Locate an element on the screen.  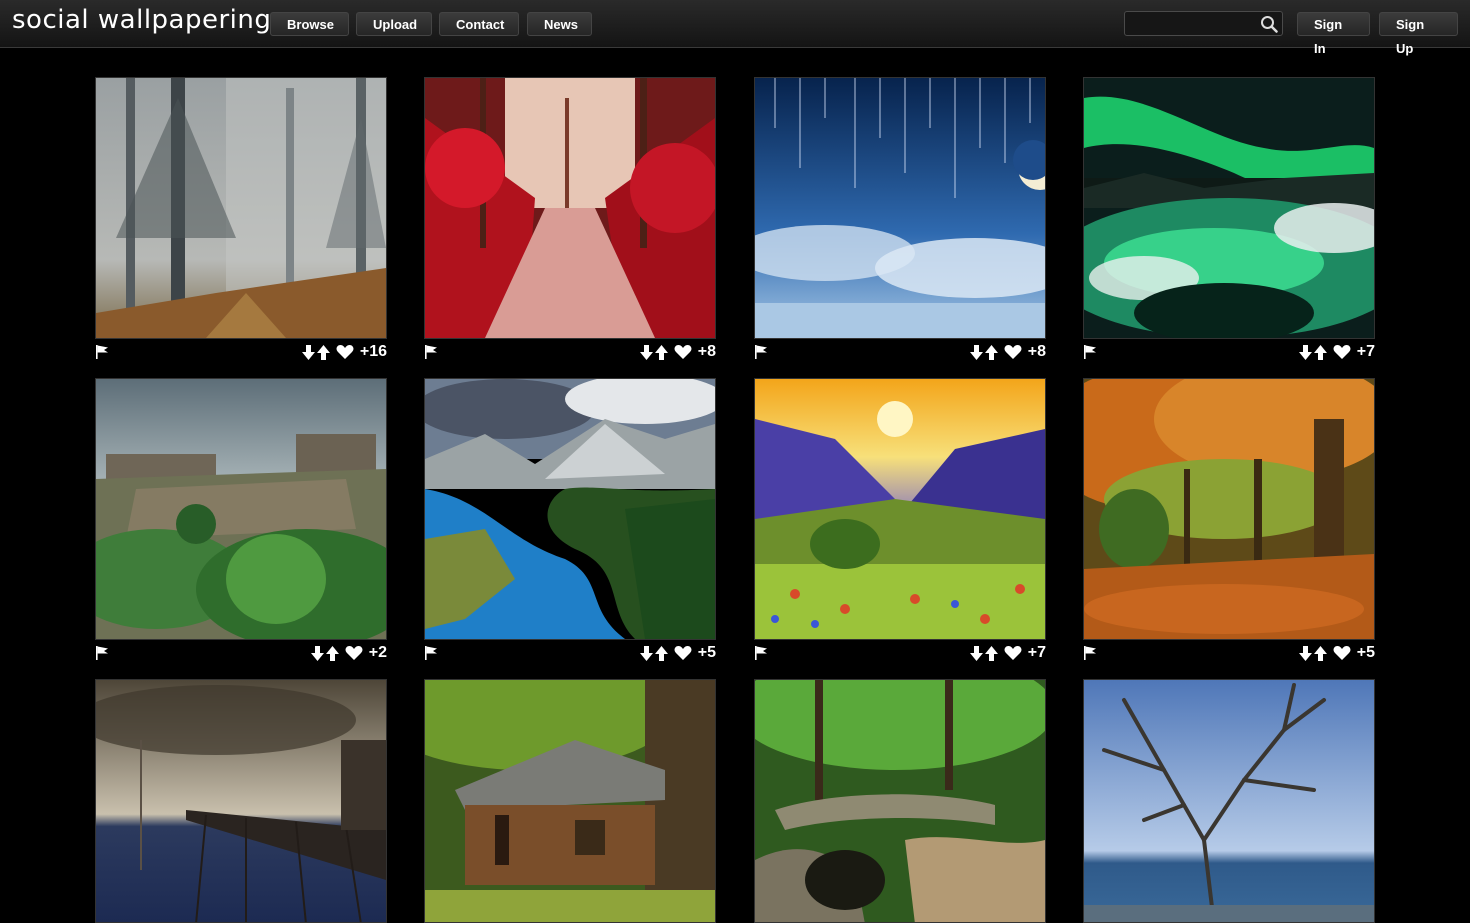
search-box is located at coordinates (1203, 23).